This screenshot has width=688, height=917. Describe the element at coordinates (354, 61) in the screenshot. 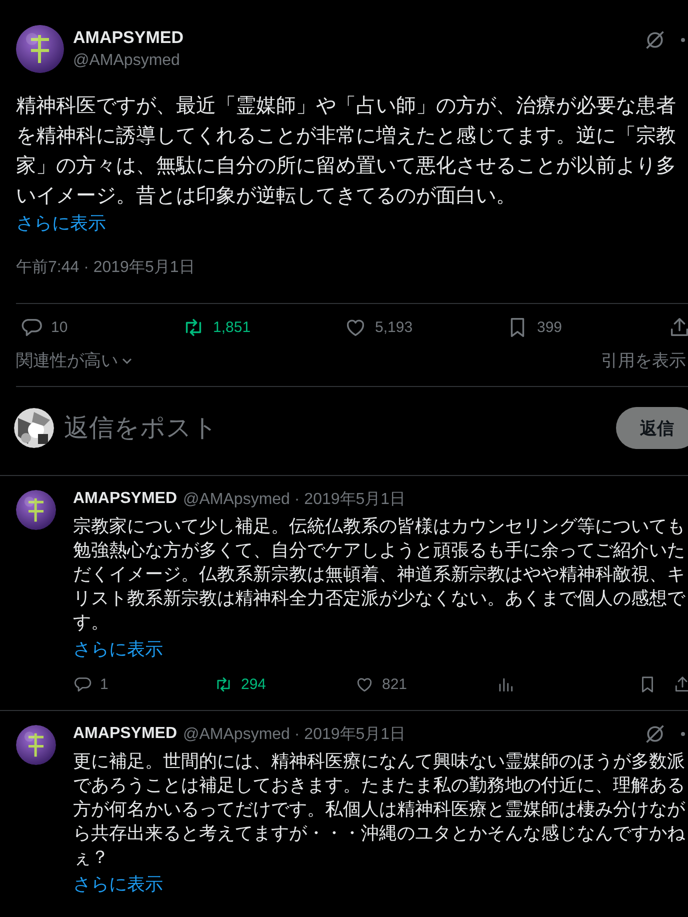

I see `author-handle: @AMApsymed` at that location.